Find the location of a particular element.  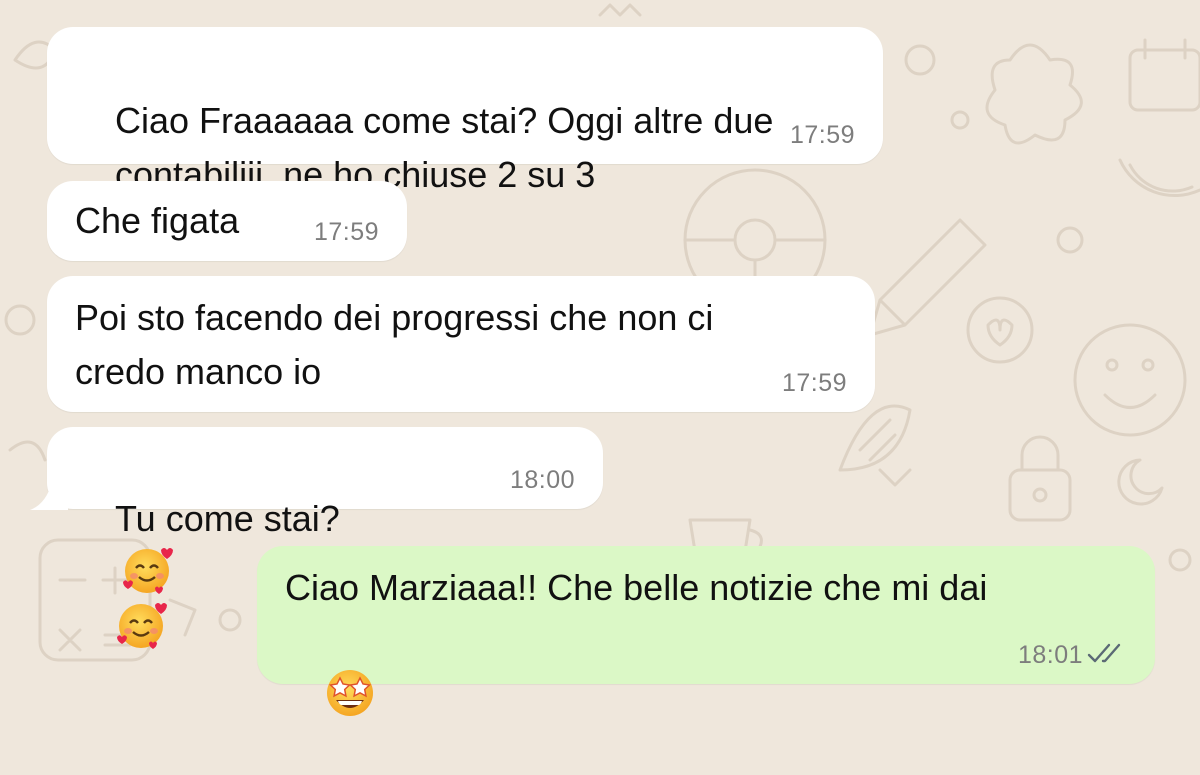

message-bubble-incoming: Che figata 17:59 is located at coordinates (227, 221).